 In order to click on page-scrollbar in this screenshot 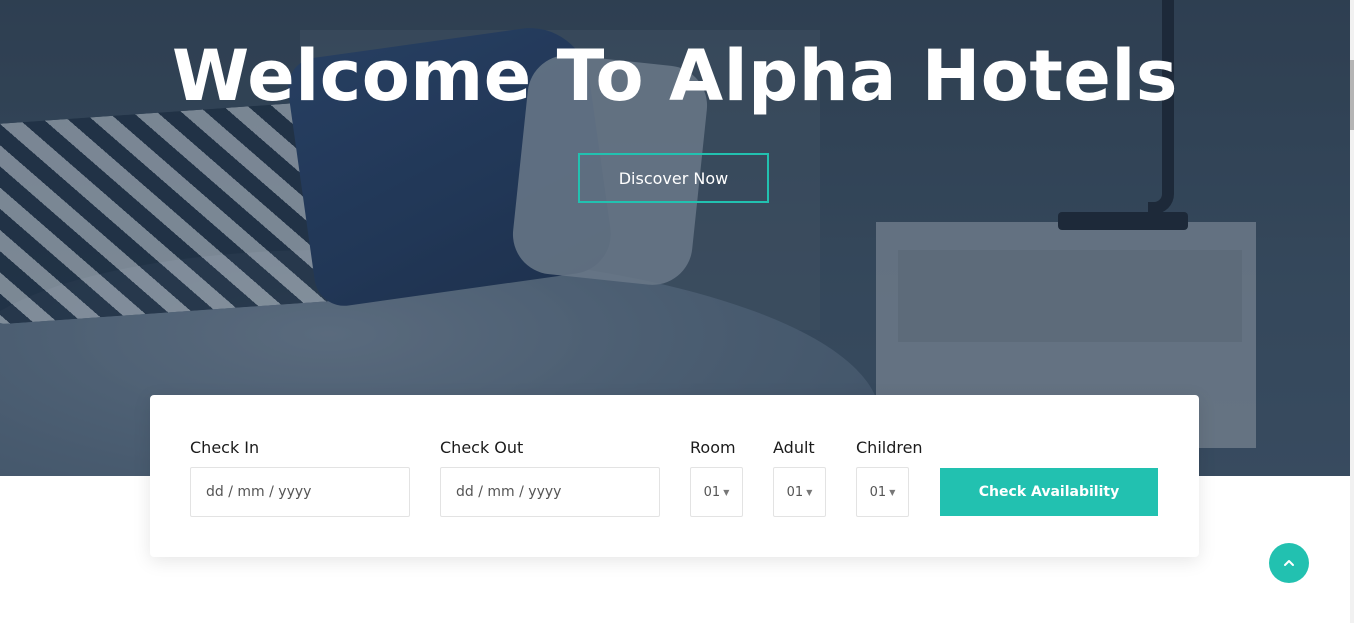, I will do `click(1352, 311)`.